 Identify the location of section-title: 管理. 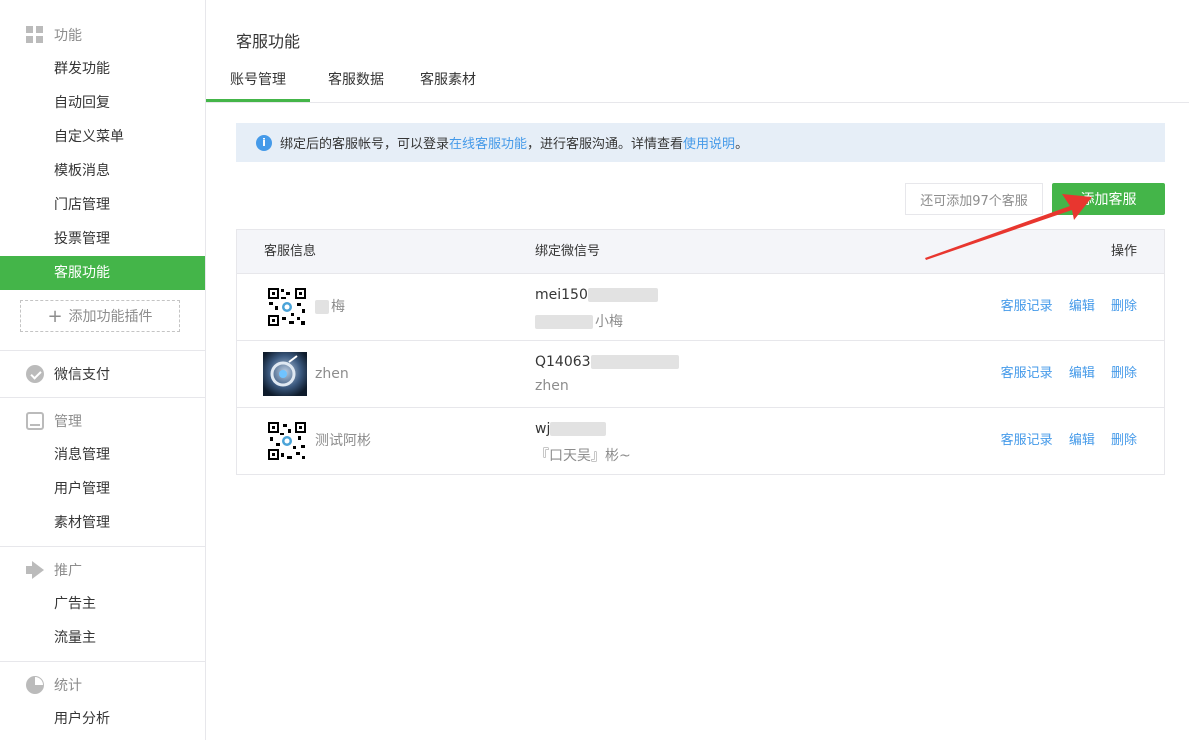
(68, 422).